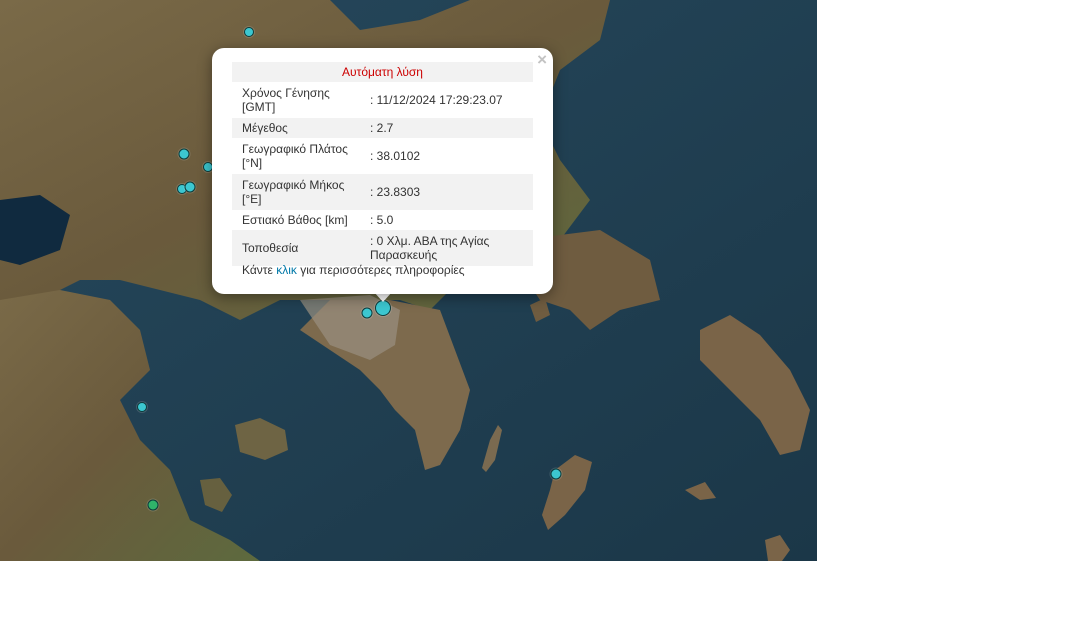  Describe the element at coordinates (542, 60) in the screenshot. I see `close-icon: ×` at that location.